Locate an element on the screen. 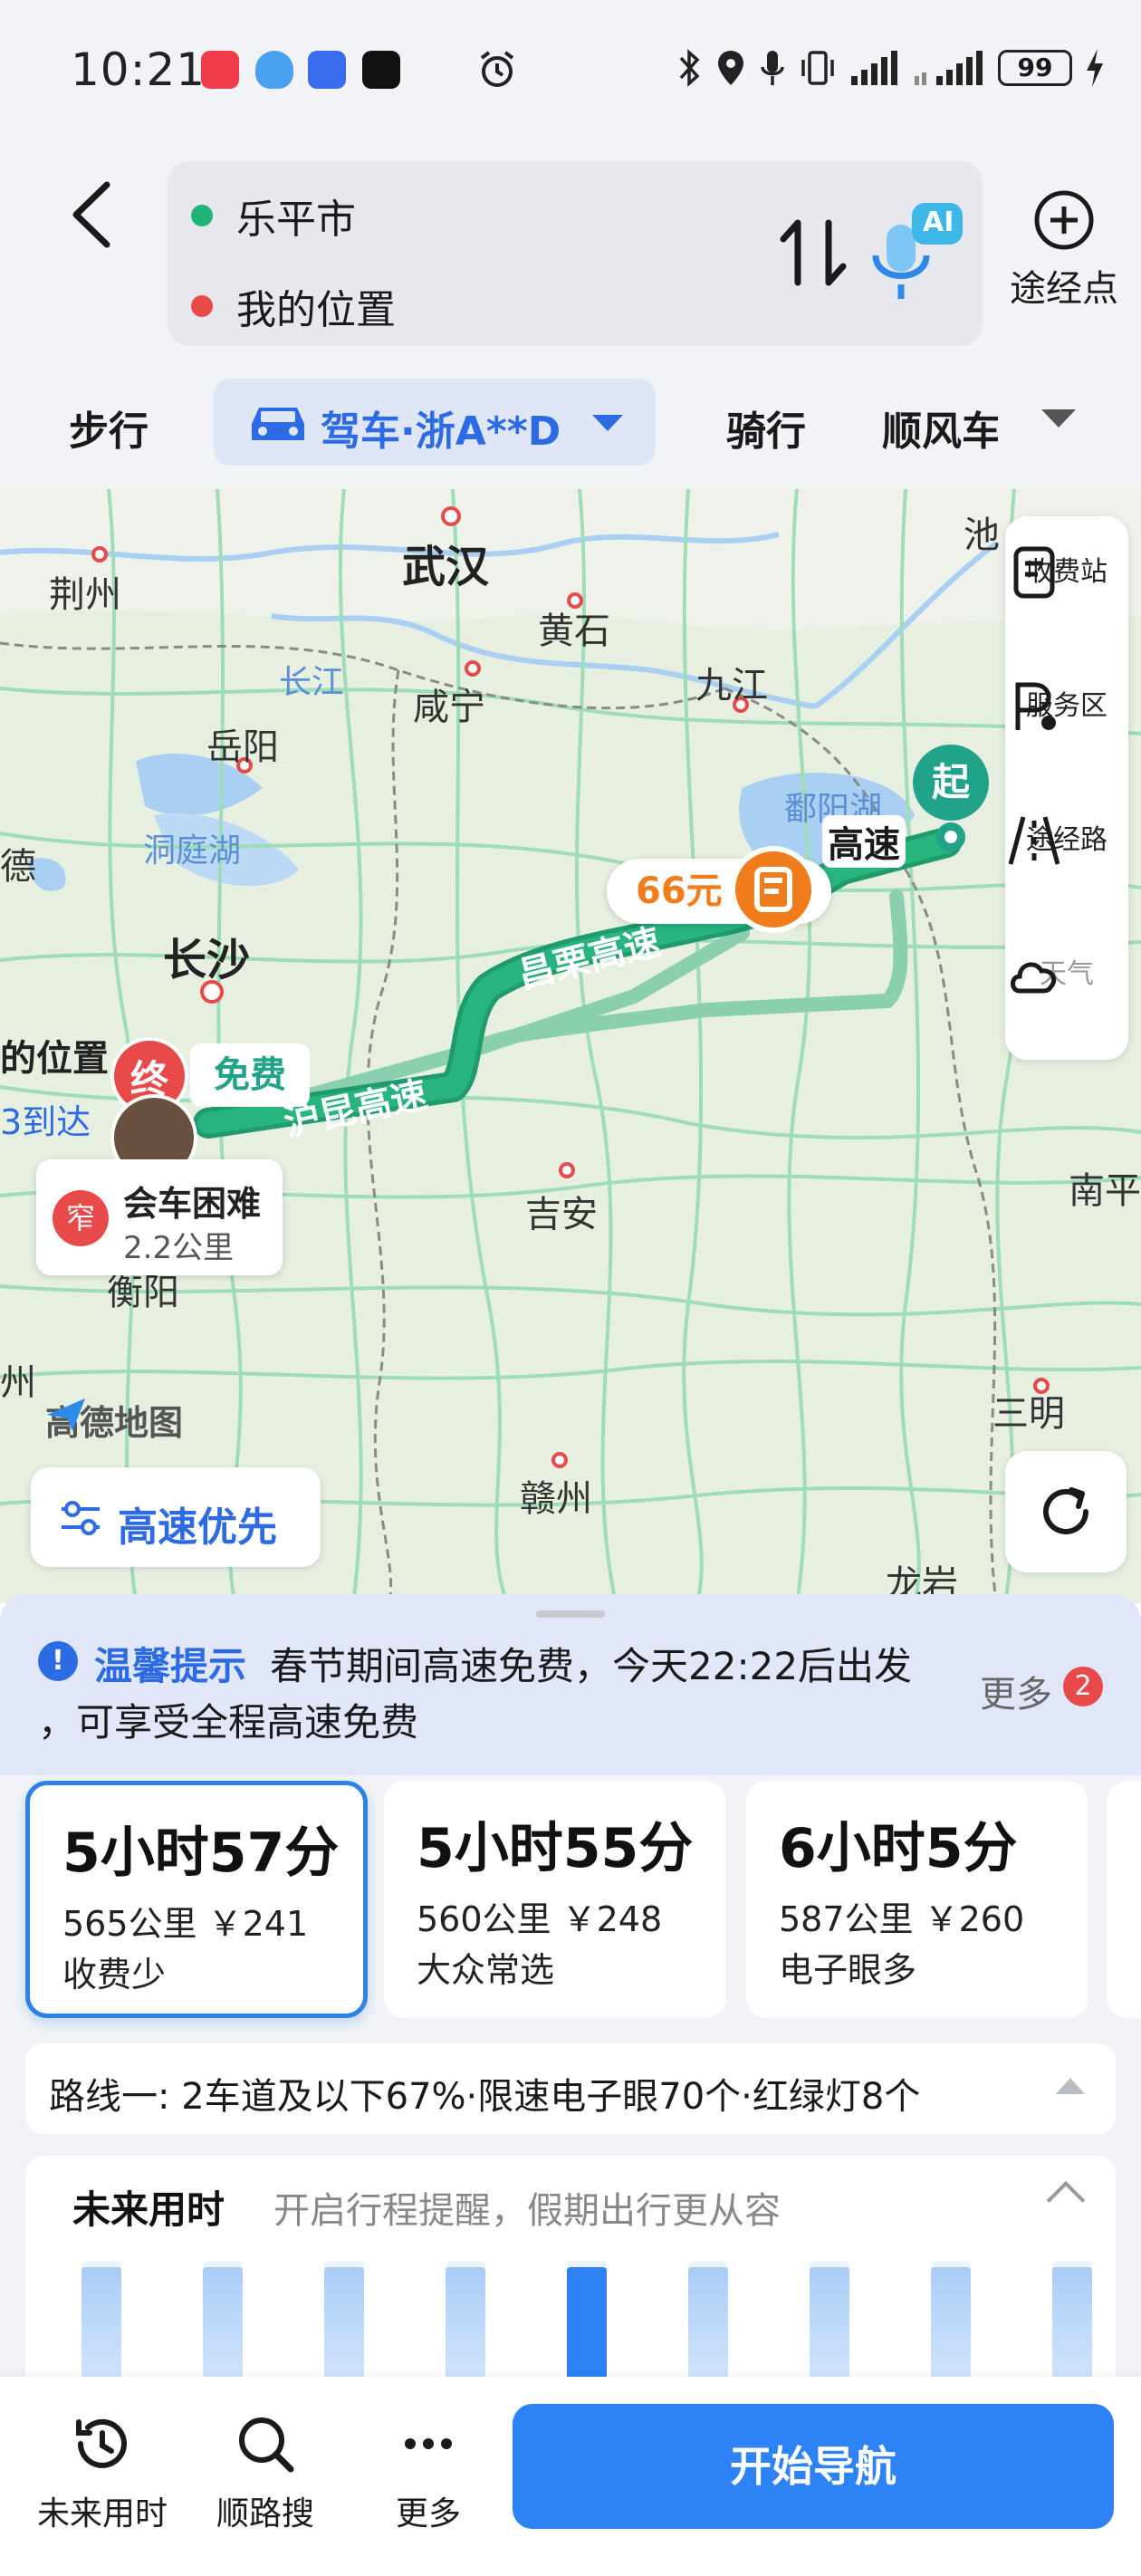  toll-icon is located at coordinates (773, 889).